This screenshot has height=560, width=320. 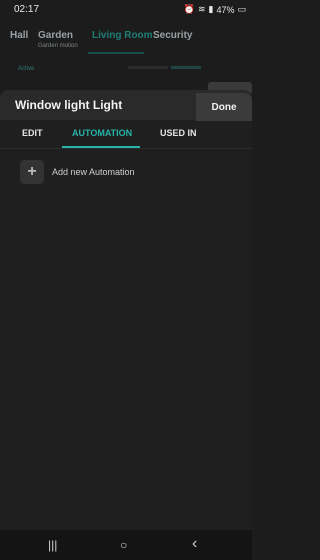 What do you see at coordinates (194, 544) in the screenshot?
I see `back-icon: ‹` at bounding box center [194, 544].